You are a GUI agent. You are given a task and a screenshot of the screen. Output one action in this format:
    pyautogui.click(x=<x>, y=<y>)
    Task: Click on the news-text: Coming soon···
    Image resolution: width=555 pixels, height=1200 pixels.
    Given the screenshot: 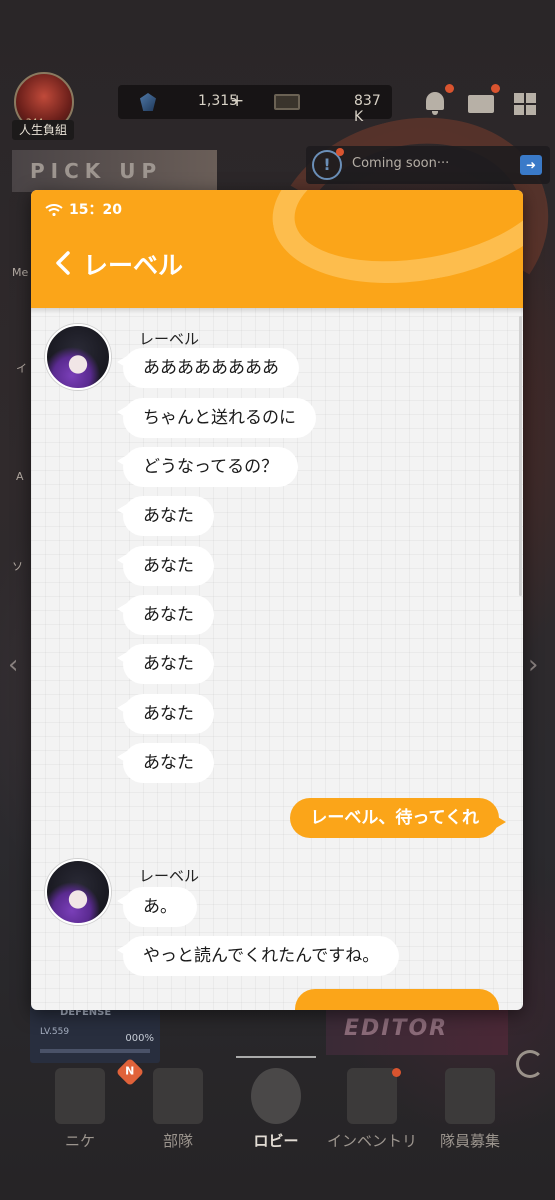 What is the action you would take?
    pyautogui.click(x=401, y=163)
    